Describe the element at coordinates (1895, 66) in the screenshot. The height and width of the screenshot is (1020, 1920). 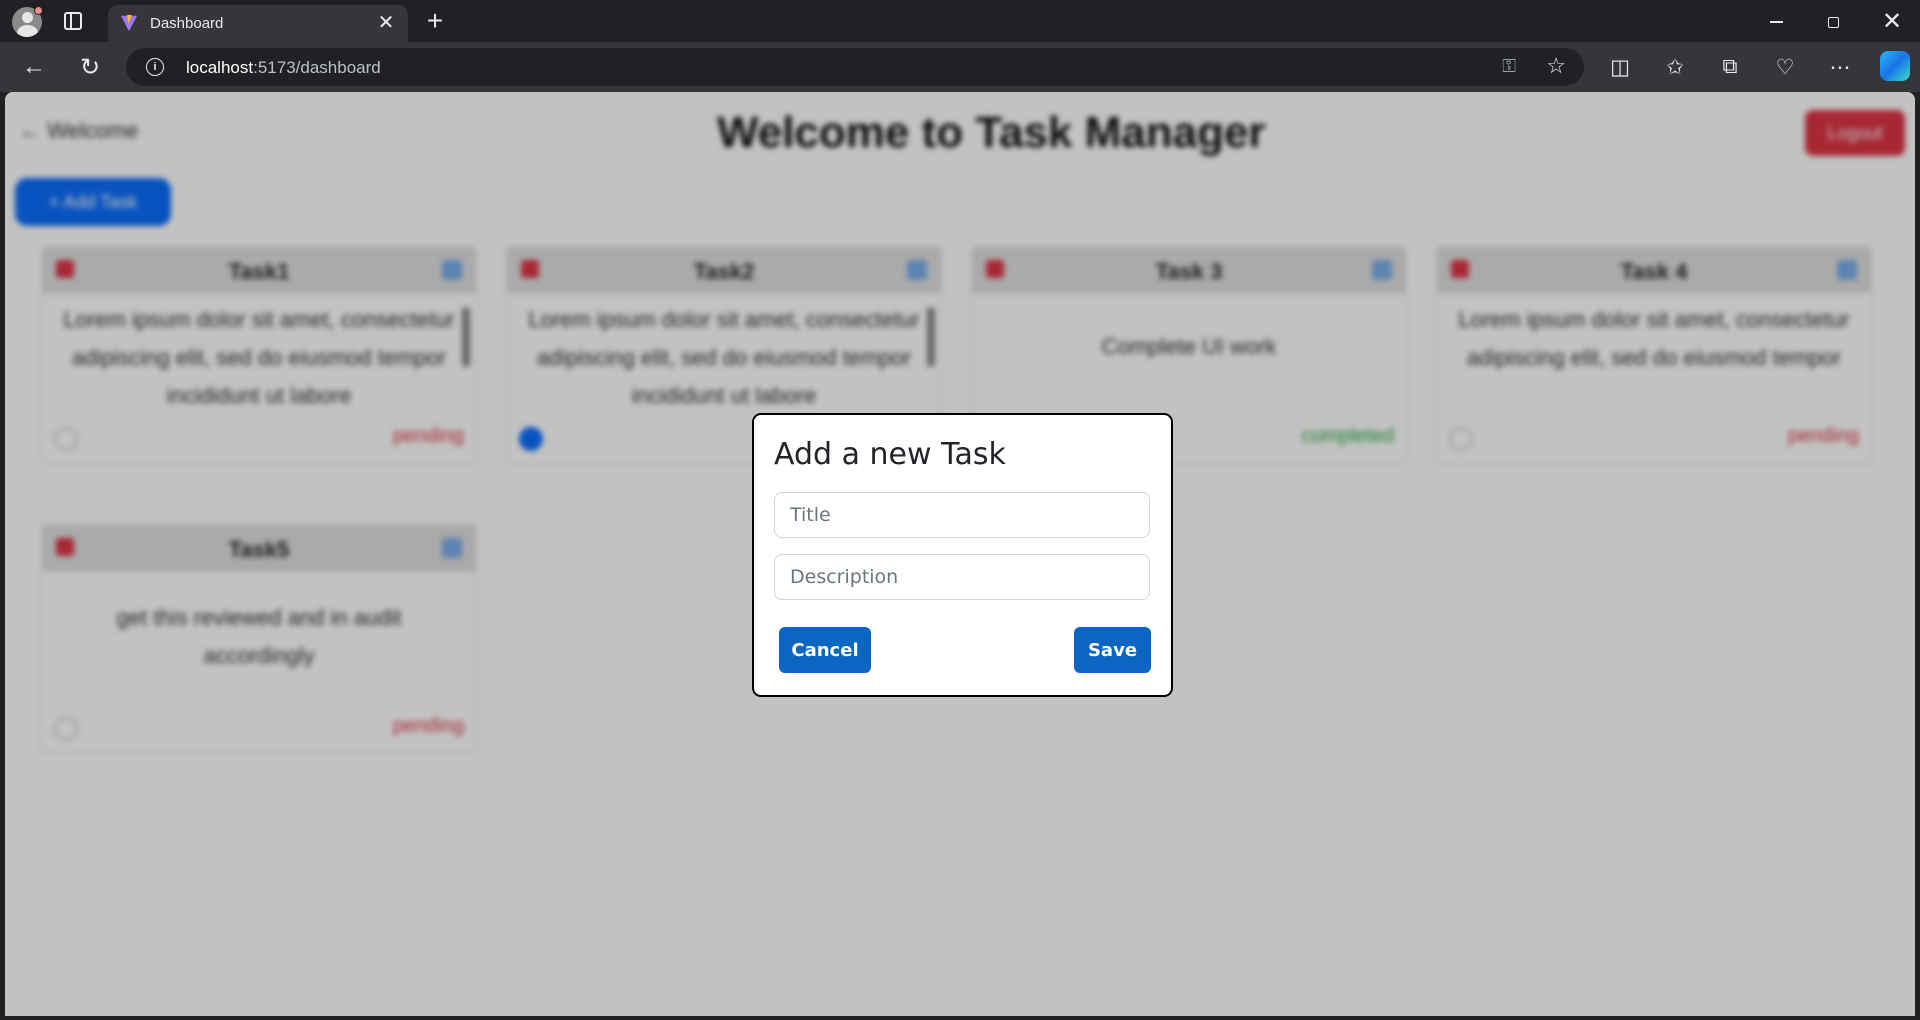
I see `copilot-icon` at that location.